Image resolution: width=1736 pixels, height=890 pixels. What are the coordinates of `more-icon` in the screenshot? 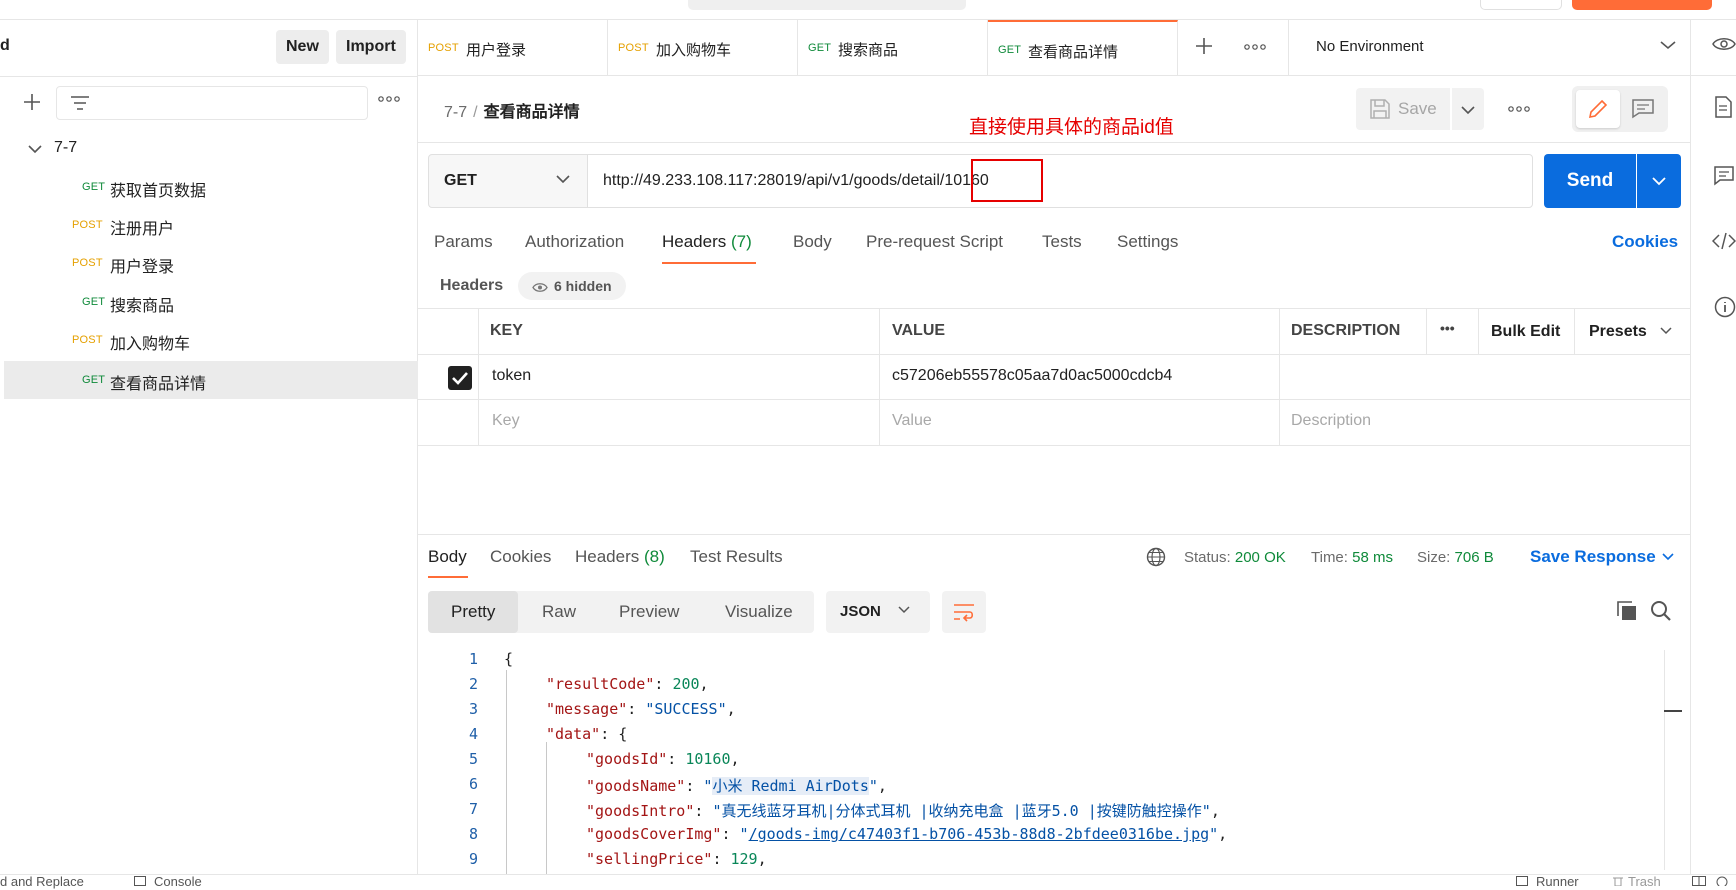 It's located at (389, 99).